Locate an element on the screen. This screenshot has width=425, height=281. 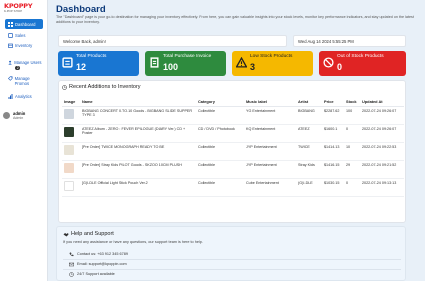
product-price: $1414.13 is located at coordinates (333, 151).